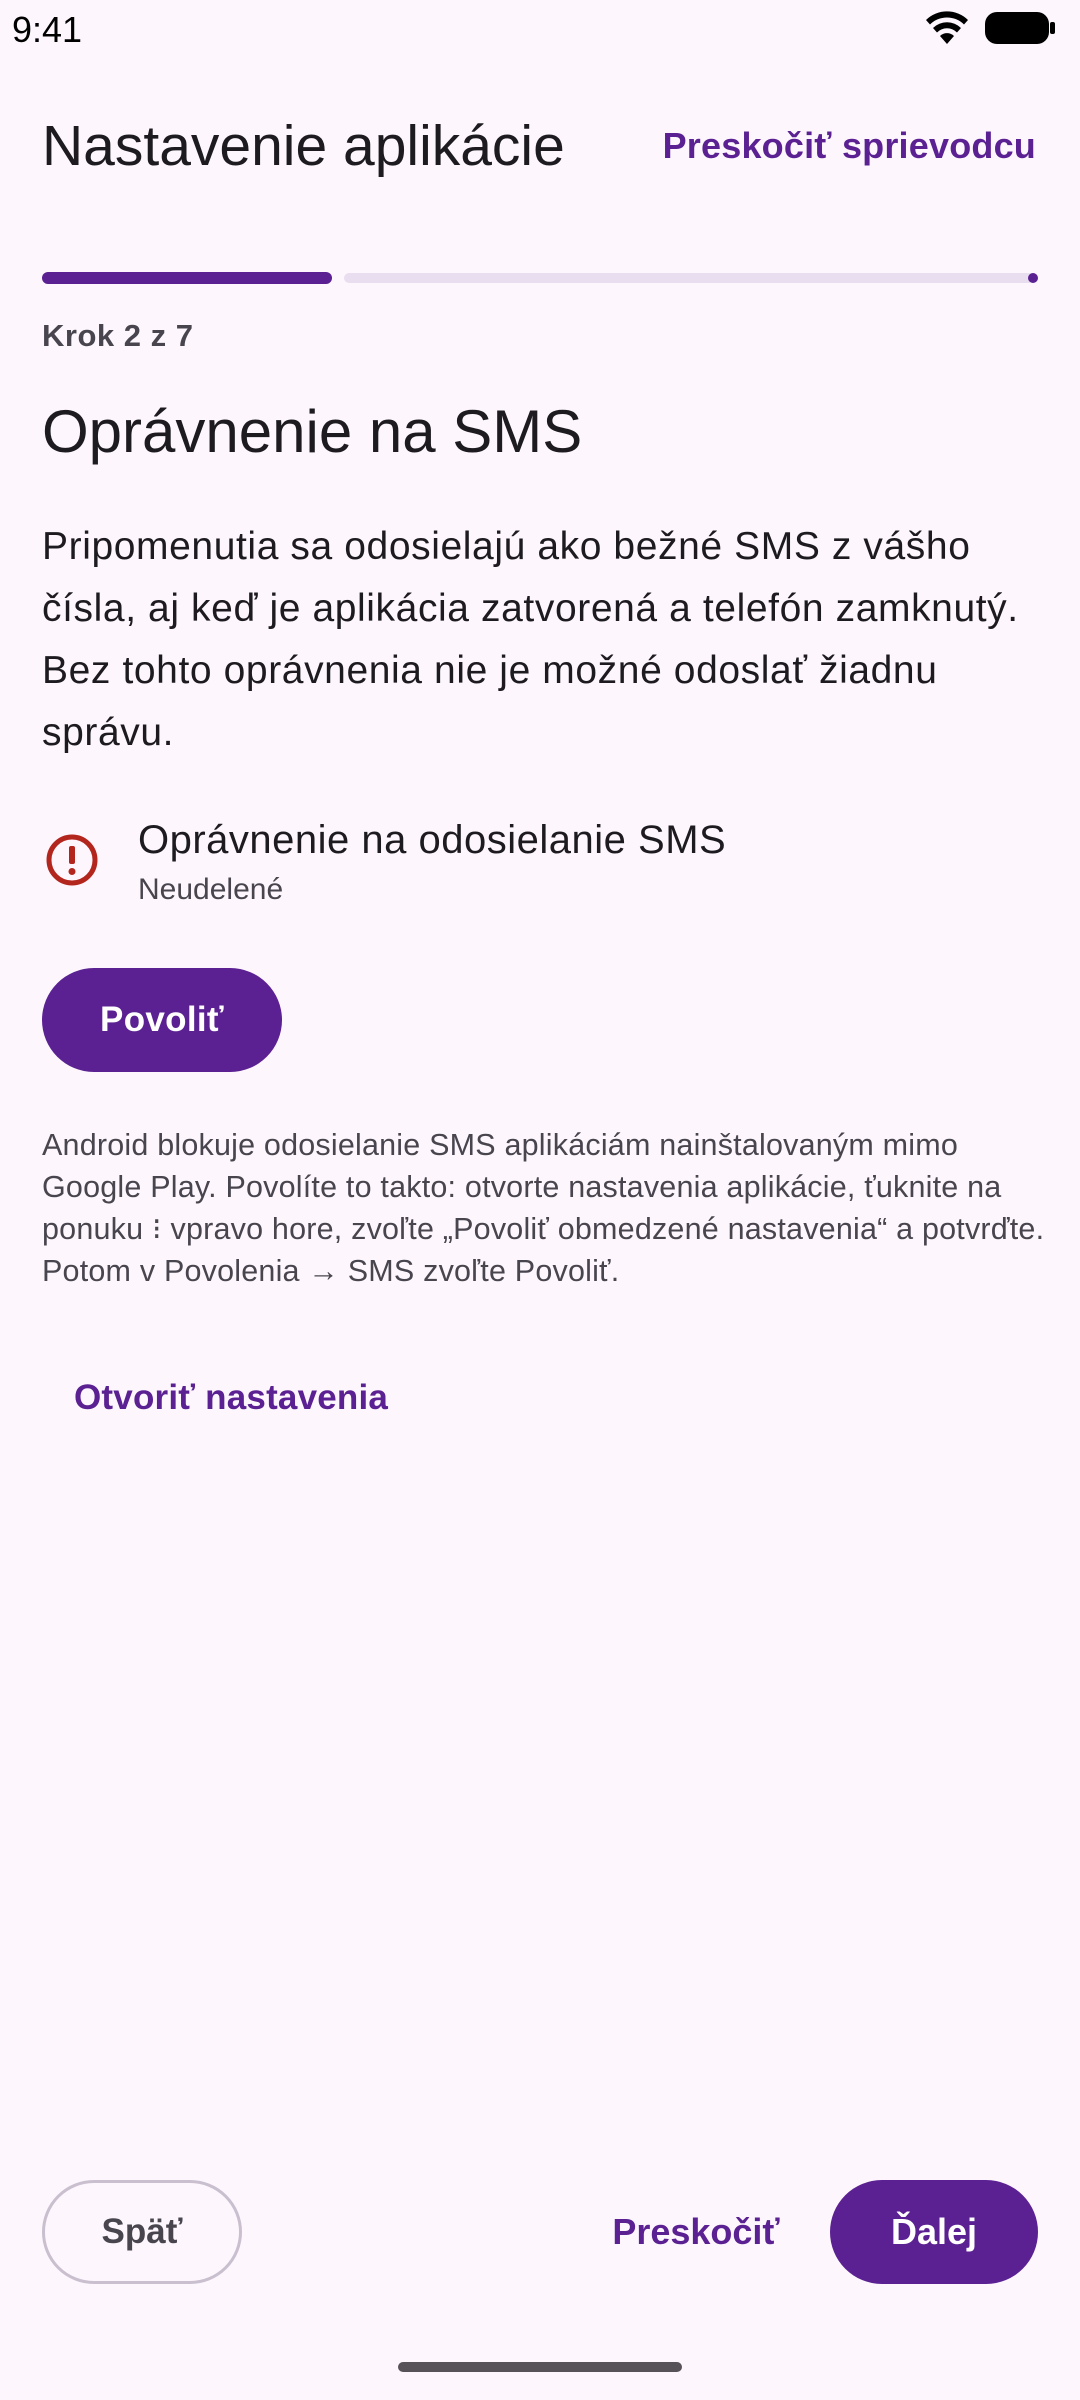 The width and height of the screenshot is (1080, 2400). What do you see at coordinates (540, 30) in the screenshot?
I see `status-bar: 9:41` at bounding box center [540, 30].